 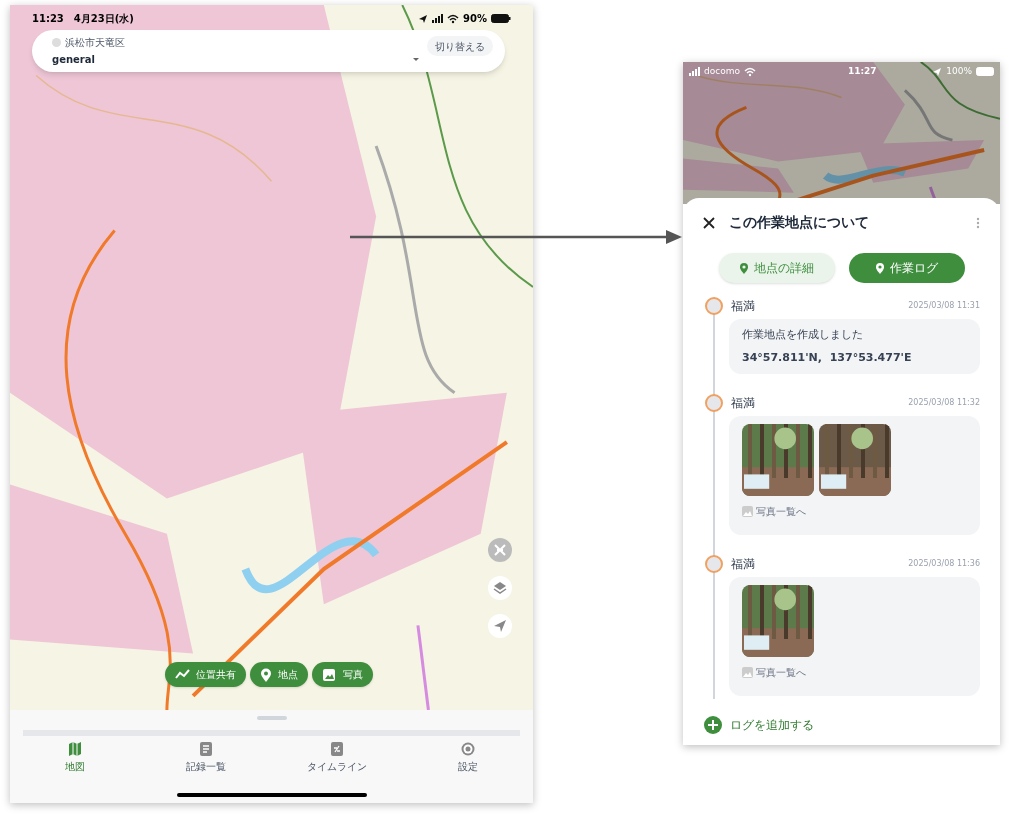 What do you see at coordinates (500, 588) in the screenshot?
I see `layers-button` at bounding box center [500, 588].